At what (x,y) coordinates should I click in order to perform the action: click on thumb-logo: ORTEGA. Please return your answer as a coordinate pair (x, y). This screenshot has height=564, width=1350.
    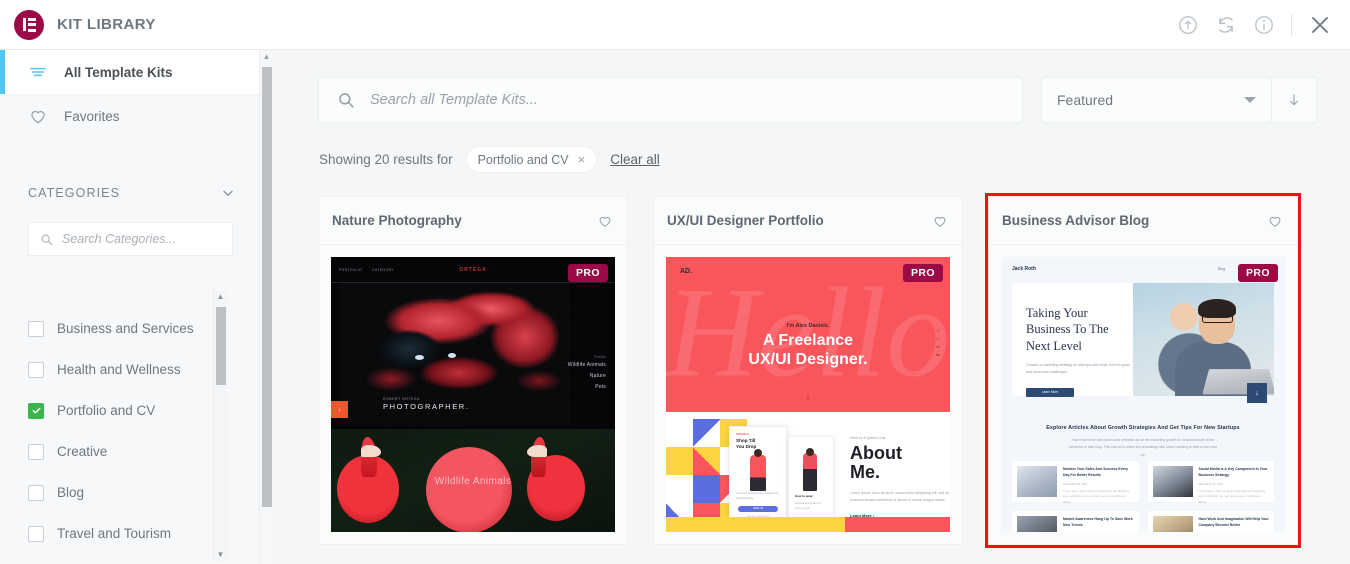
    Looking at the image, I should click on (473, 269).